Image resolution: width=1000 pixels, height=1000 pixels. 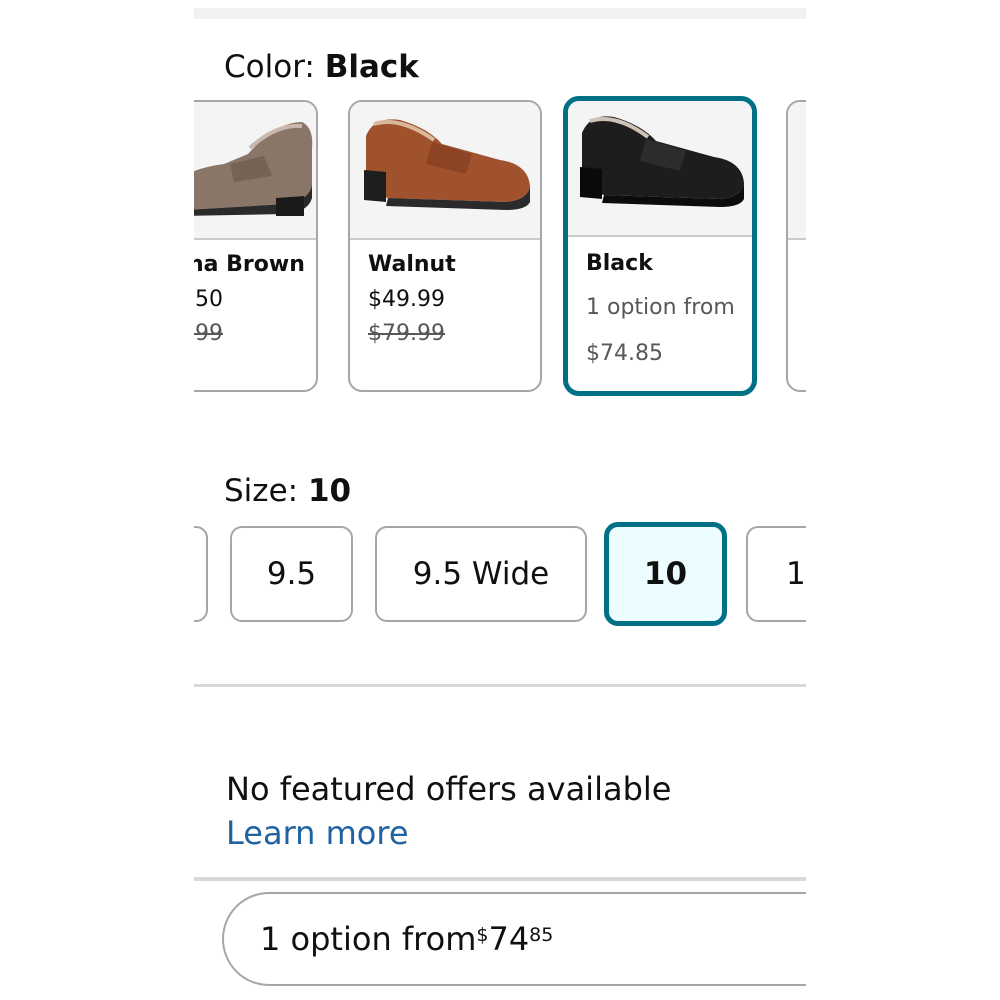 What do you see at coordinates (481, 574) in the screenshot?
I see `size-option-9-5-wide: 9.5 Wide` at bounding box center [481, 574].